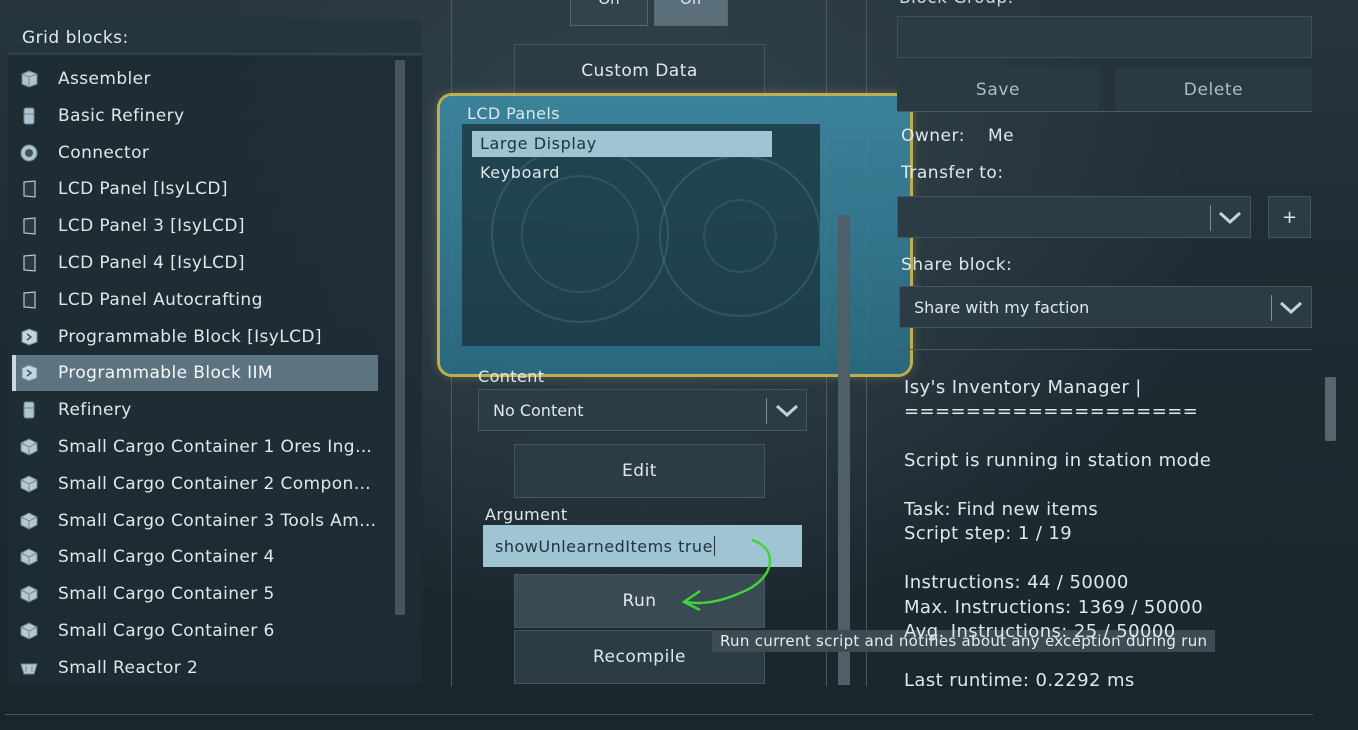 The height and width of the screenshot is (730, 1358). I want to click on transfer-dropdown, so click(1074, 217).